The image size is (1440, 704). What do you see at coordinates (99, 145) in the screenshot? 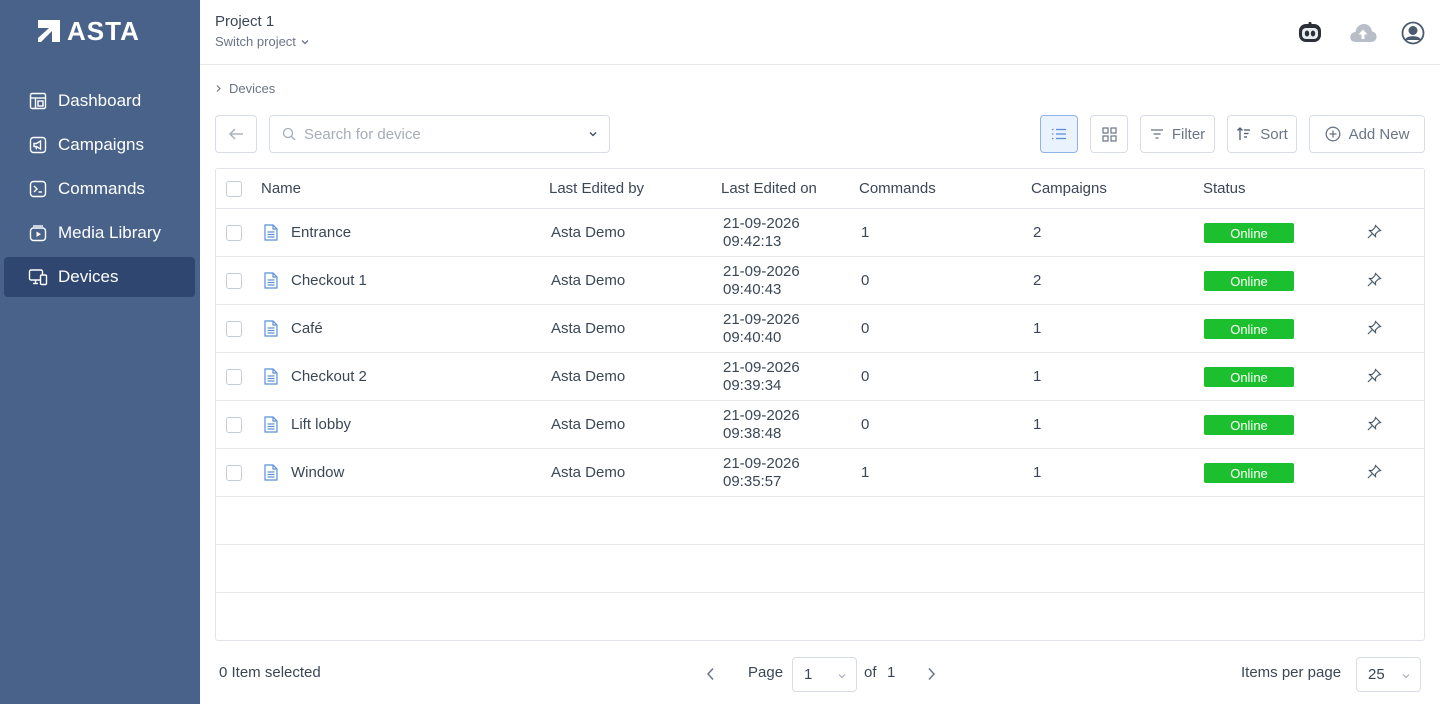
I see `sidebar-item-campaigns: Campaigns` at bounding box center [99, 145].